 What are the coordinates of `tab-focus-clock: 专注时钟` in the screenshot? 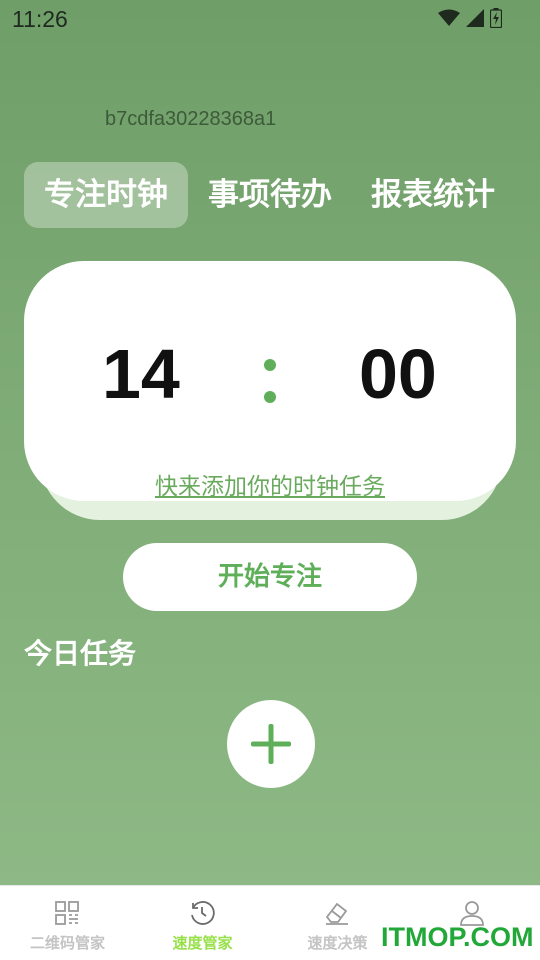 It's located at (106, 195).